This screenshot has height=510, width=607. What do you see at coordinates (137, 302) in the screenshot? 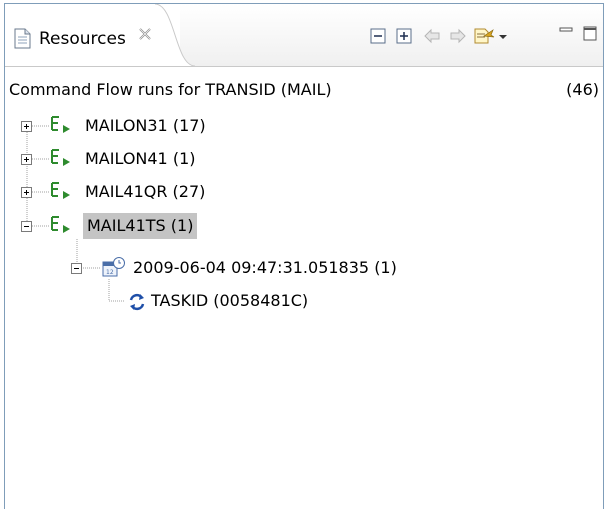
I see `task-refresh-icon` at bounding box center [137, 302].